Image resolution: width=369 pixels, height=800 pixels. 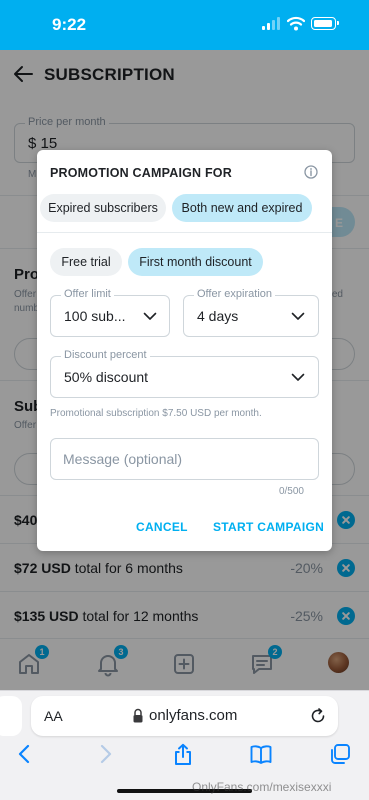 What do you see at coordinates (218, 316) in the screenshot?
I see `offer-expiration-value: 4 days` at bounding box center [218, 316].